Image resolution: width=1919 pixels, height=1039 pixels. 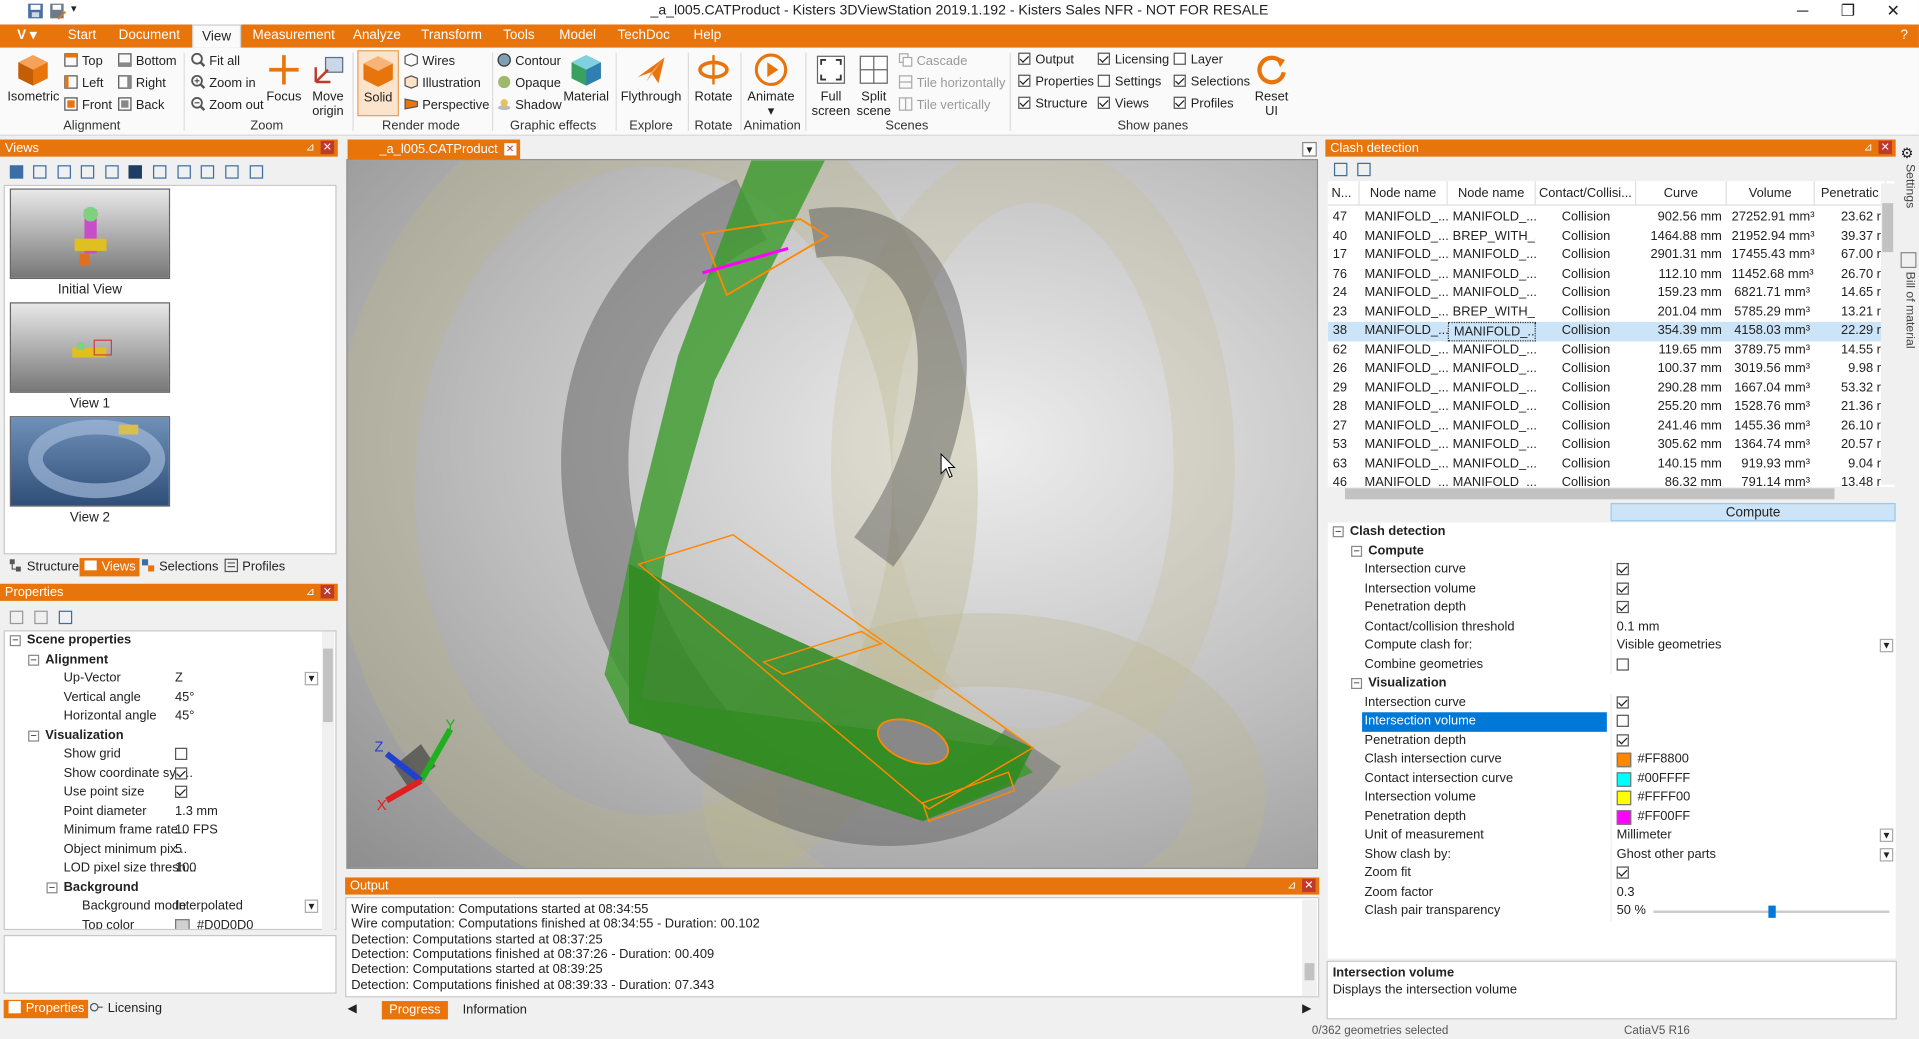 I want to click on bom-icon, so click(x=1908, y=260).